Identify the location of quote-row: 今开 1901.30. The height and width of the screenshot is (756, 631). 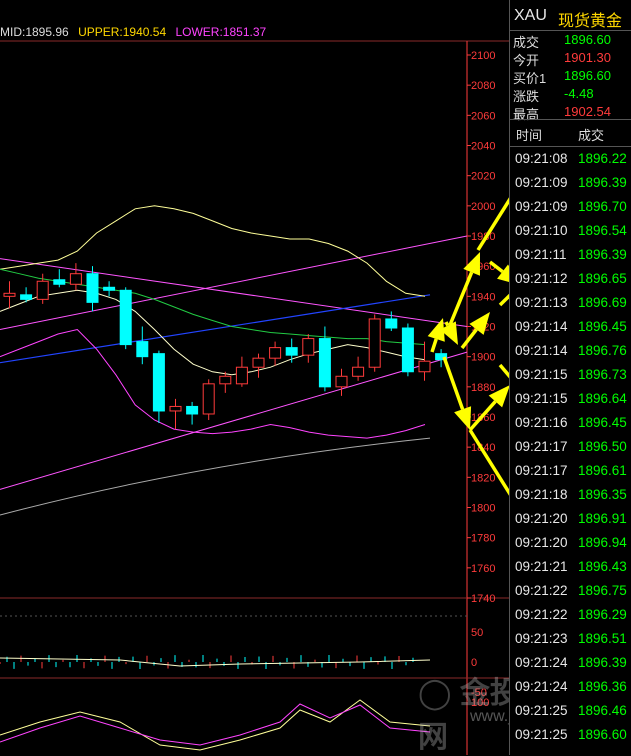
(570, 58).